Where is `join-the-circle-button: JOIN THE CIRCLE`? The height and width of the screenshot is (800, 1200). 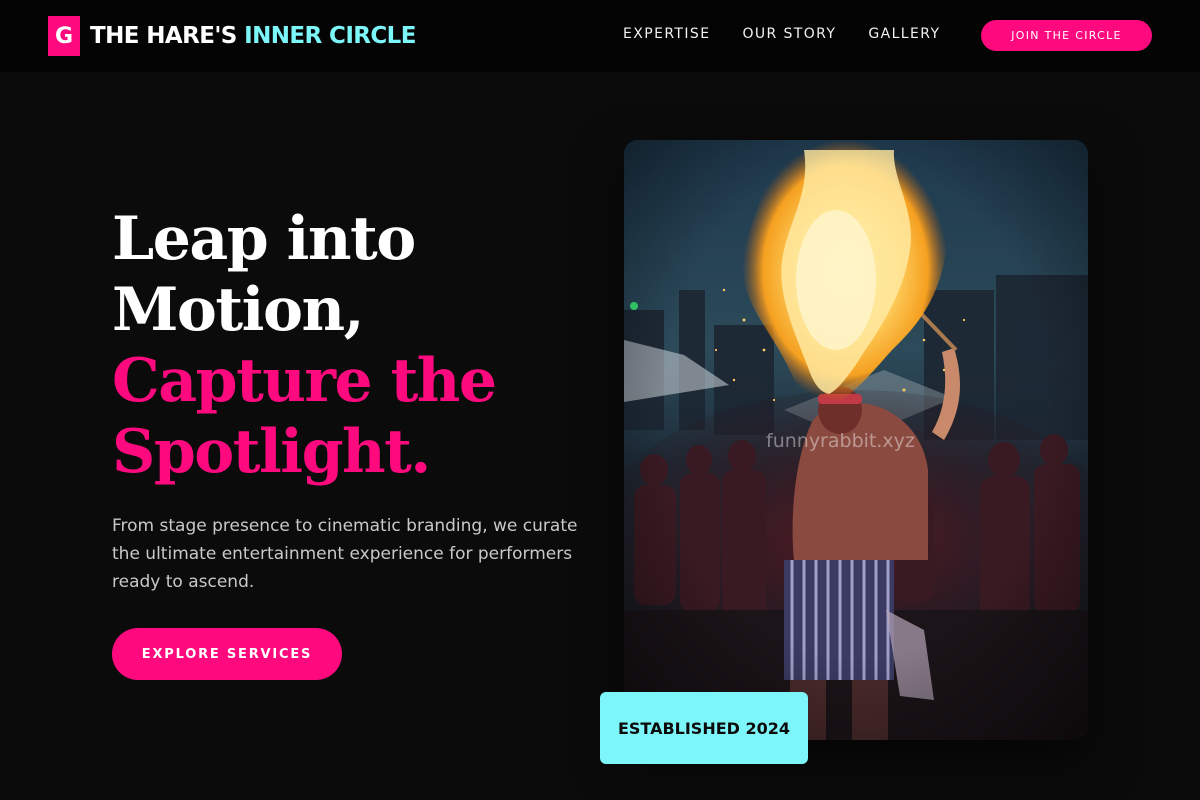
join-the-circle-button: JOIN THE CIRCLE is located at coordinates (1066, 35).